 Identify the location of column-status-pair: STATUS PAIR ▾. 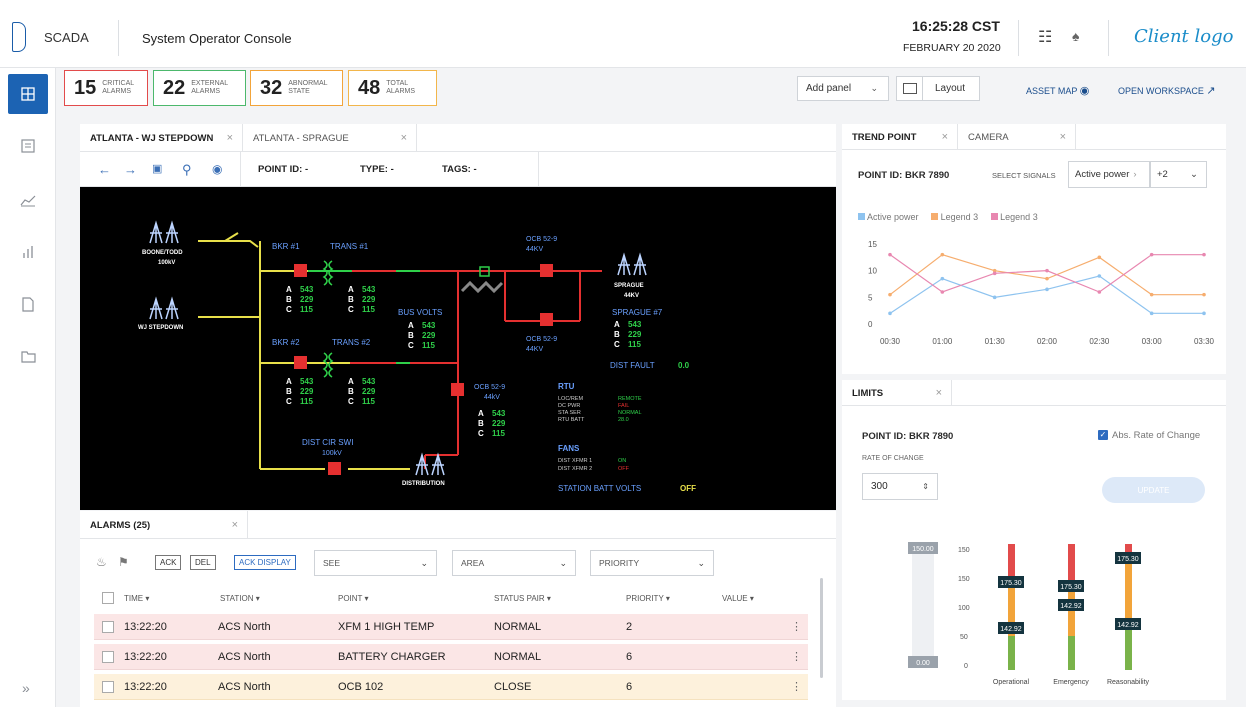
(522, 598).